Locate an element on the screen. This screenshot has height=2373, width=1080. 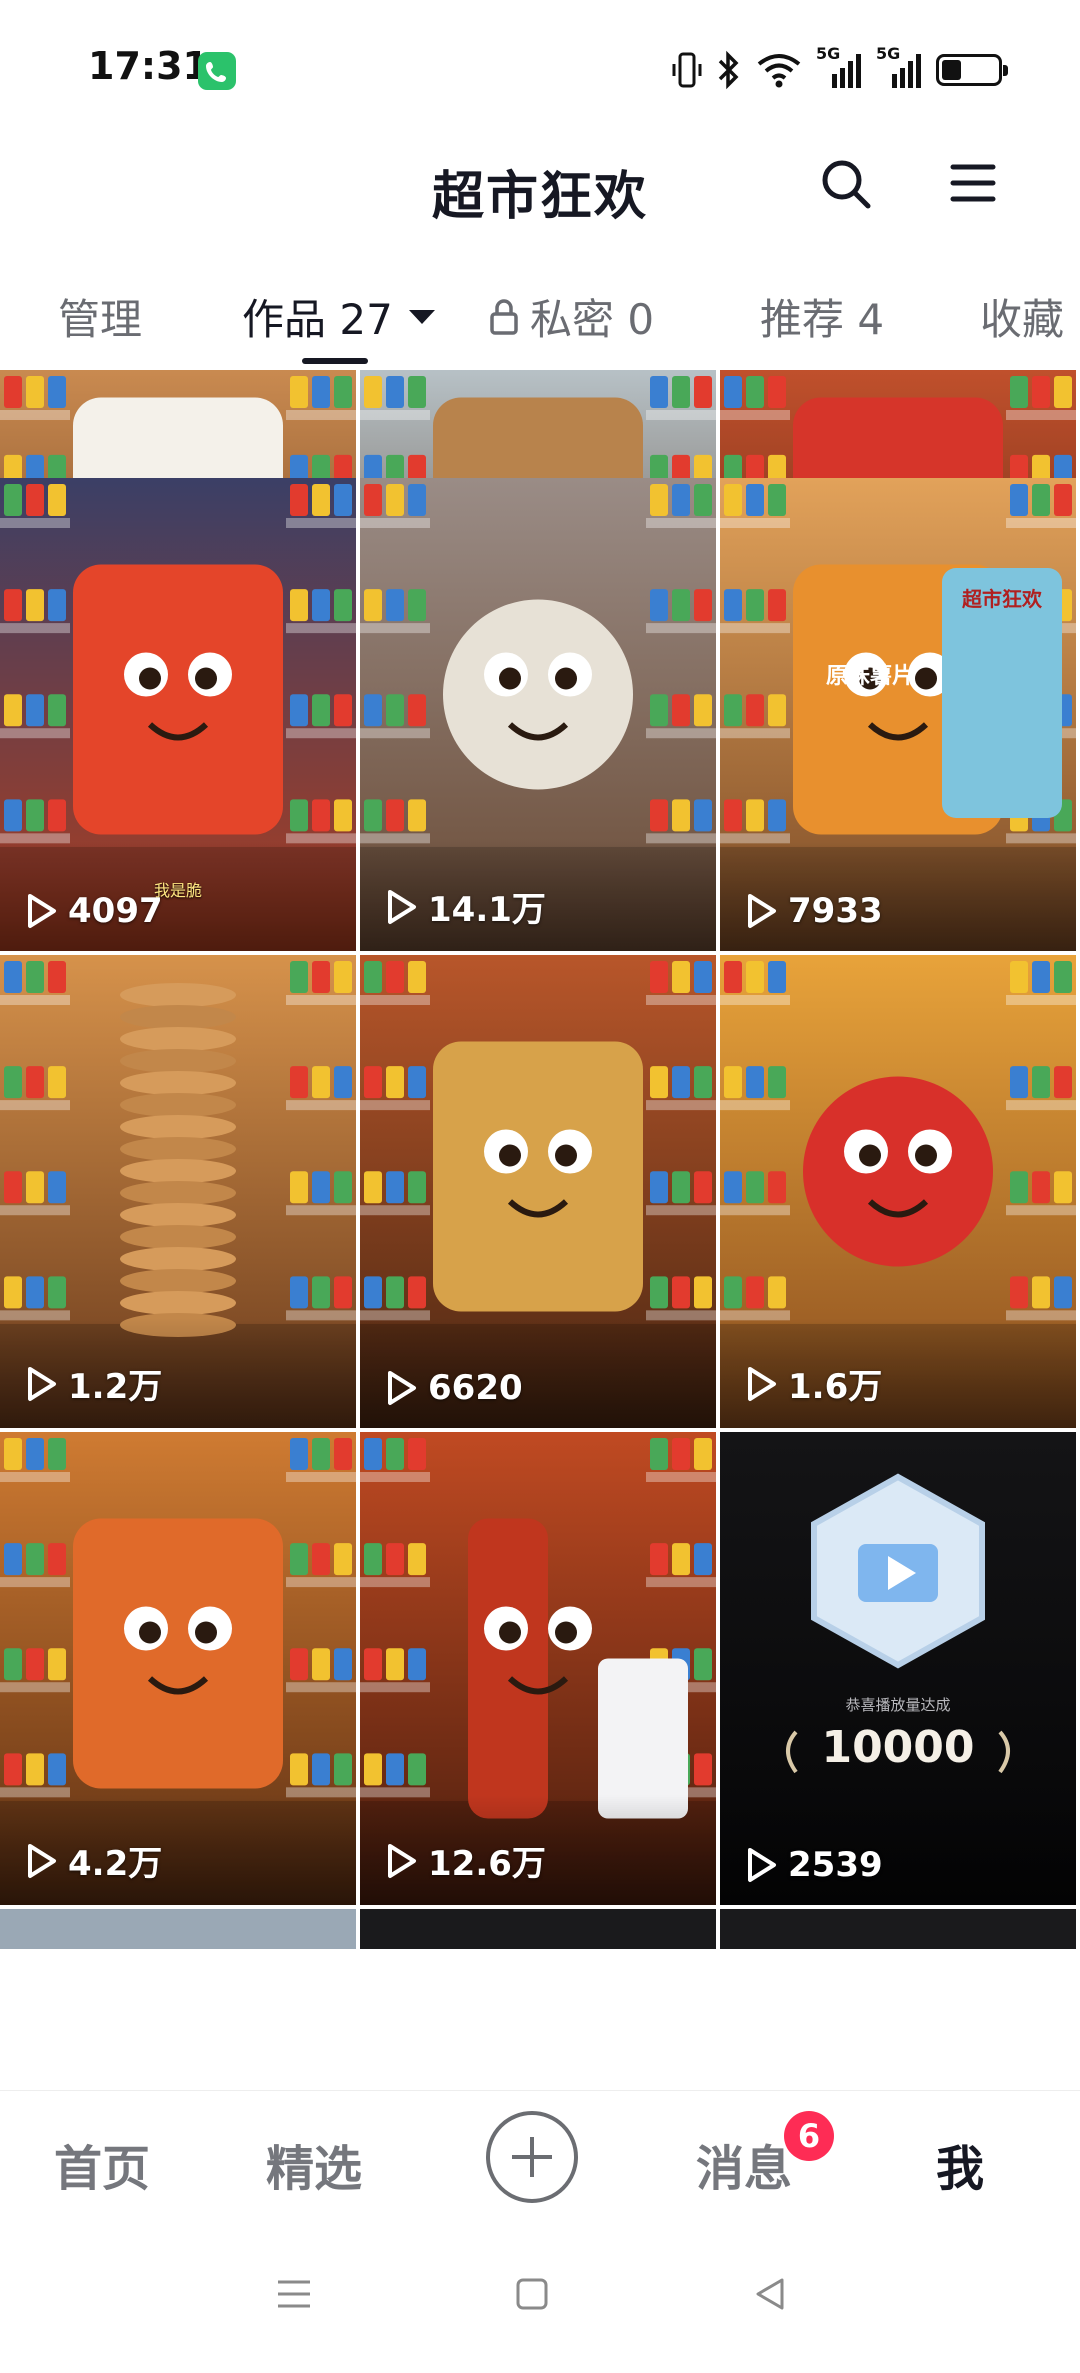
tab-works: 作品 27 is located at coordinates (338, 316).